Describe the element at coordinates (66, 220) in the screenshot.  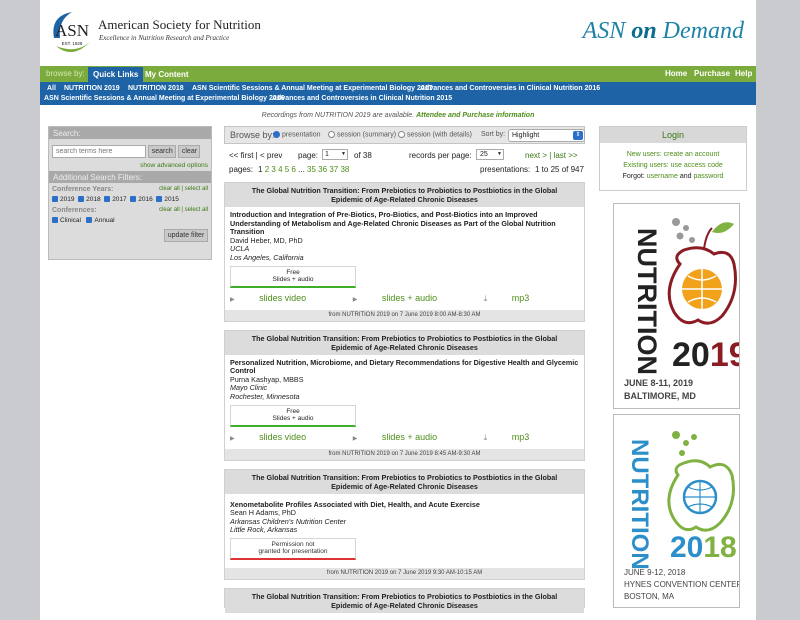
I see `conf-clinical-checkbox: Clinical` at that location.